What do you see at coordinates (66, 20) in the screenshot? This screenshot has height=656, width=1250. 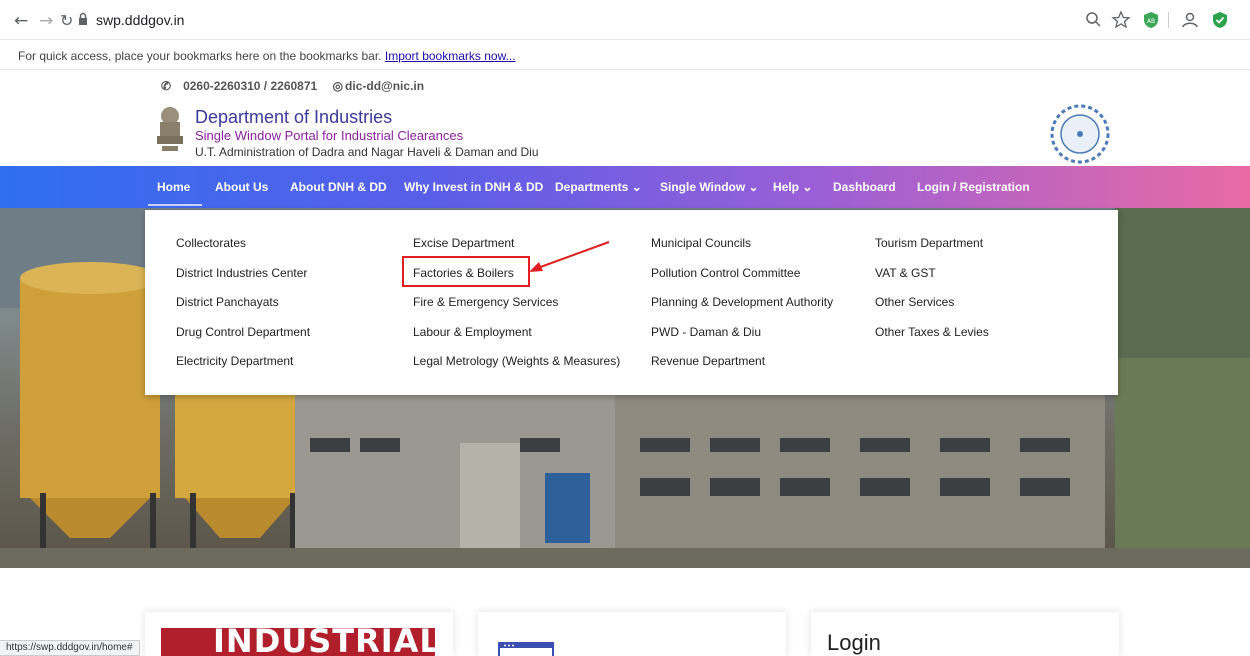 I see `reload-icon: ↻` at bounding box center [66, 20].